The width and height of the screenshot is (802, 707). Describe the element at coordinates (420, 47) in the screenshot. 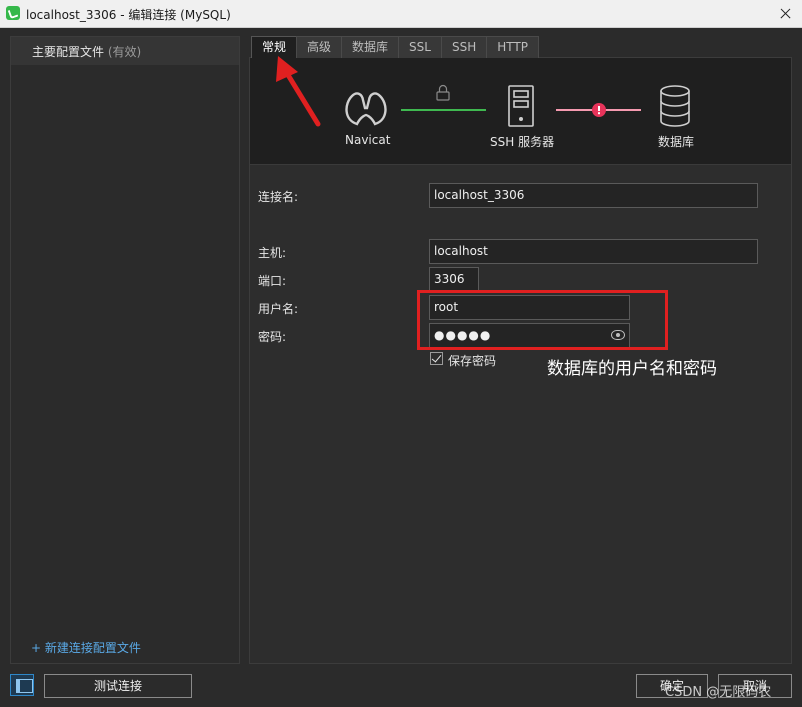

I see `tab-ssl: SSL` at that location.